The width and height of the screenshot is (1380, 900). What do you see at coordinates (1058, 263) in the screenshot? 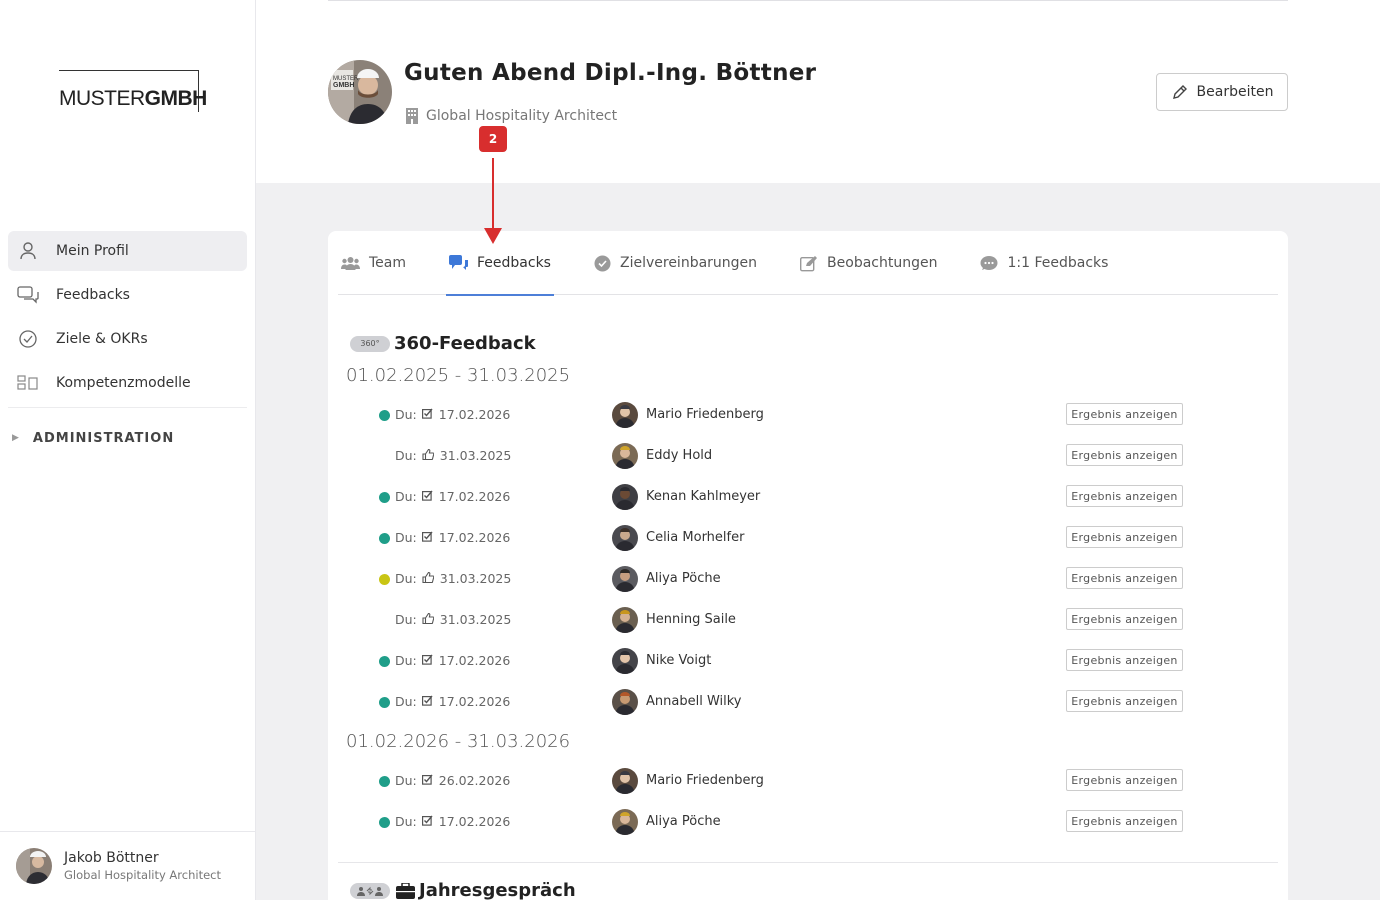
I see `tab-label: 1:1 Feedbacks` at bounding box center [1058, 263].